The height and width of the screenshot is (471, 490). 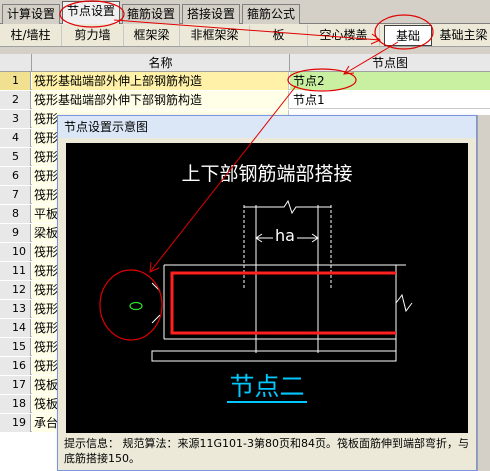 What do you see at coordinates (15, 404) in the screenshot?
I see `row-number: 18` at bounding box center [15, 404].